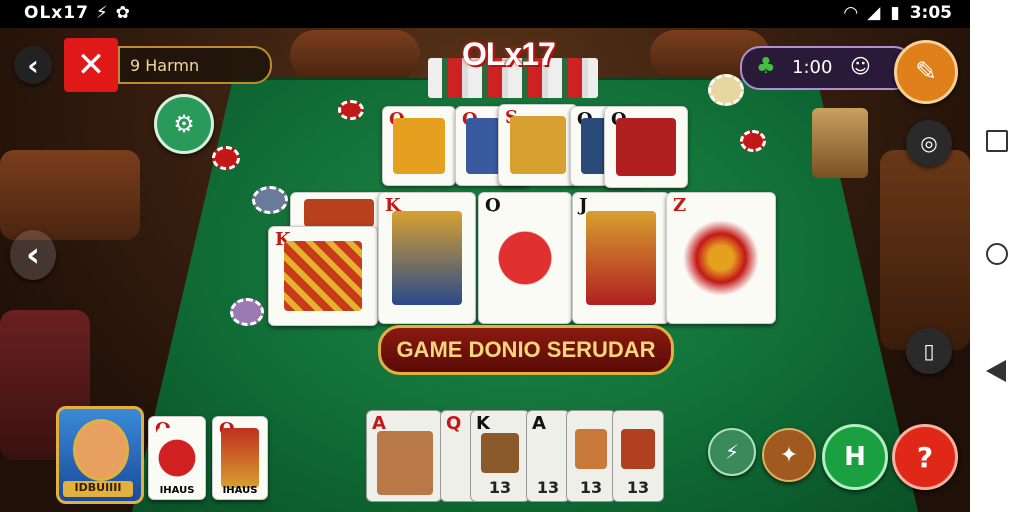 The height and width of the screenshot is (512, 1024). I want to click on player-tag: 9 Harmn, so click(195, 65).